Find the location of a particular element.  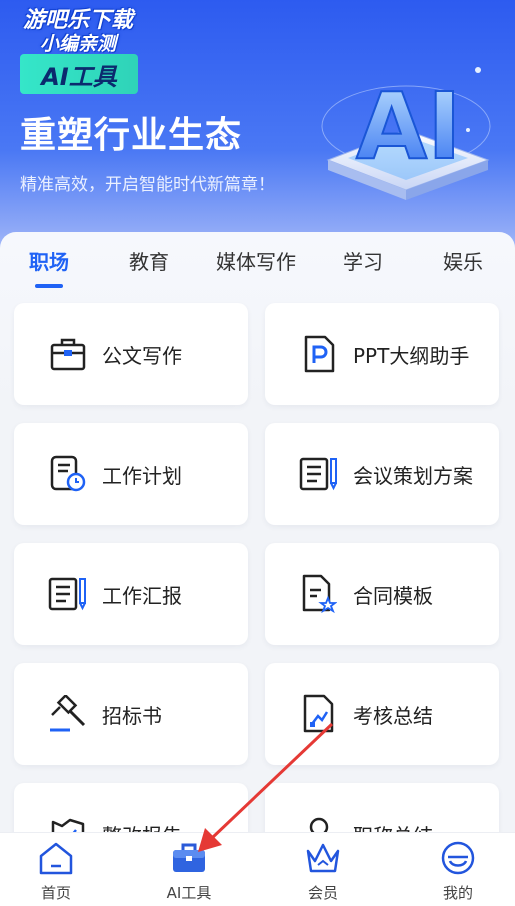

chart-doc-icon is located at coordinates (319, 714).